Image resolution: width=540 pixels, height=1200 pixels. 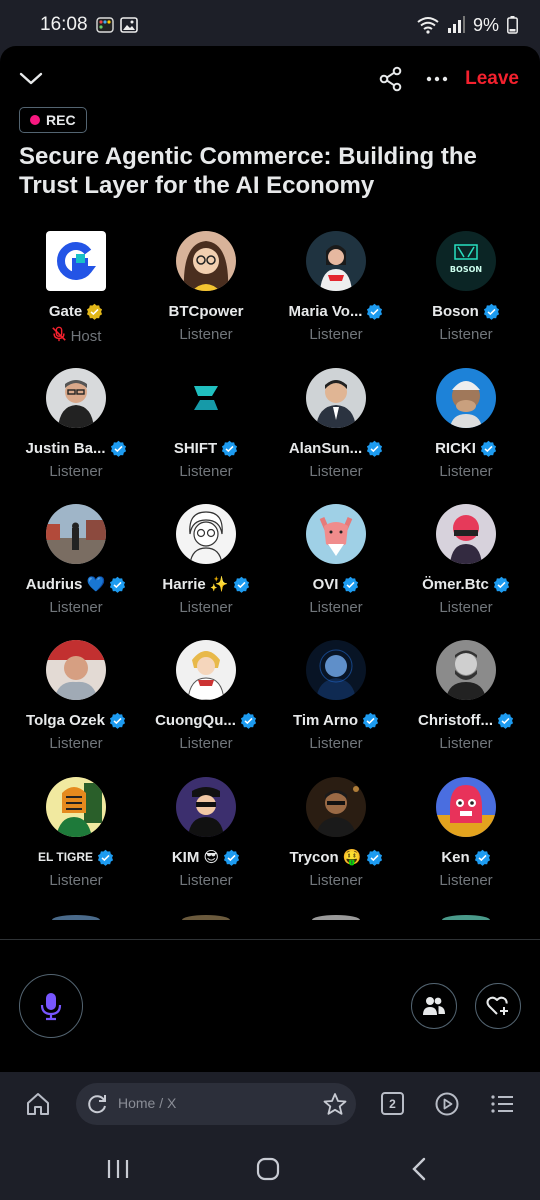 I want to click on participant-name: Harrie ✨, so click(x=206, y=584).